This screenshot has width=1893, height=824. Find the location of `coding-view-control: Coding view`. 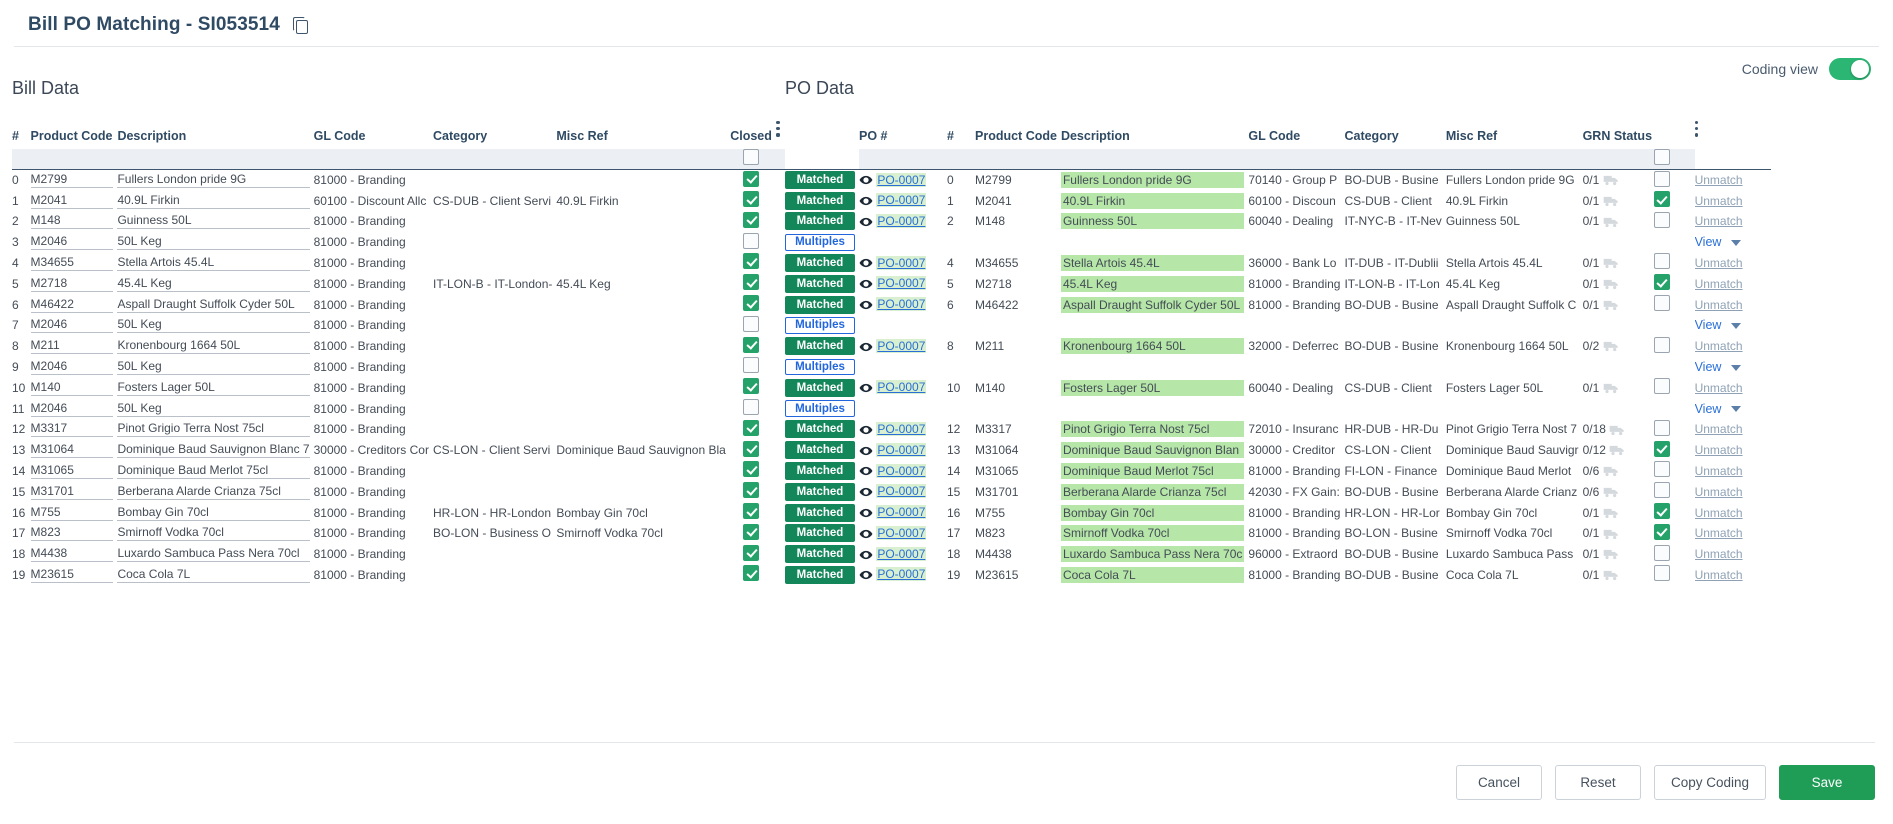

coding-view-control: Coding view is located at coordinates (1806, 69).